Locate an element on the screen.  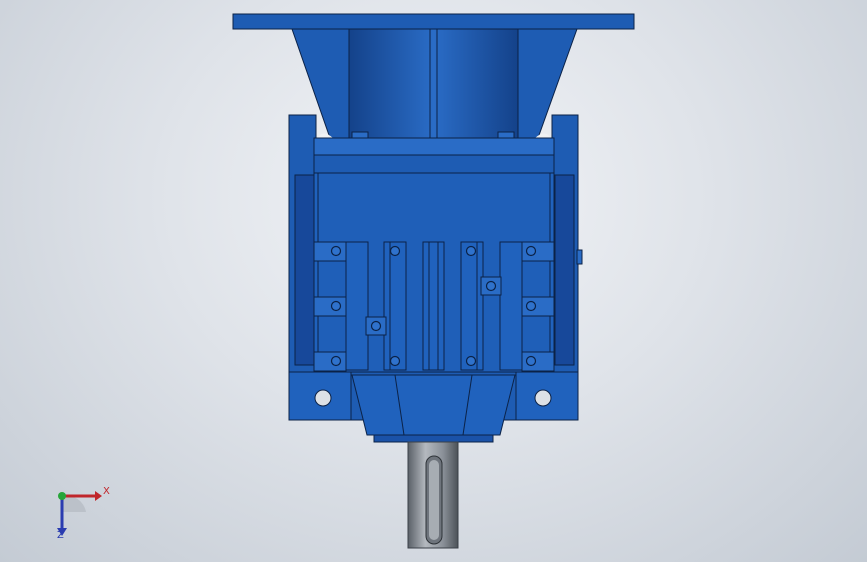
left-ear-inner is located at coordinates (305, 270).